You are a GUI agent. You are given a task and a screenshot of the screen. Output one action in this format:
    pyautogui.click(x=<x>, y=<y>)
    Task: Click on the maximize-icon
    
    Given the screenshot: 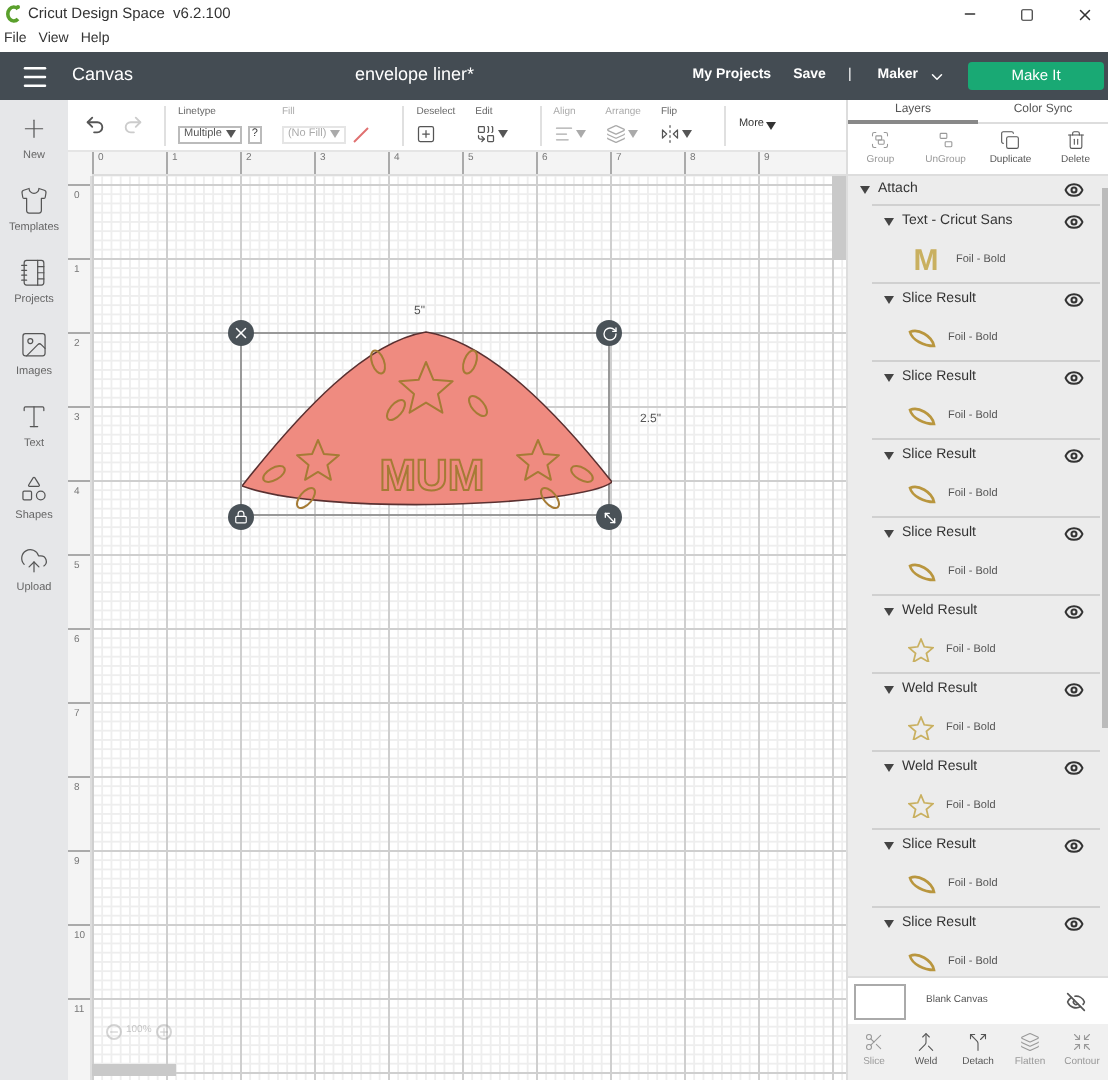 What is the action you would take?
    pyautogui.click(x=1027, y=14)
    